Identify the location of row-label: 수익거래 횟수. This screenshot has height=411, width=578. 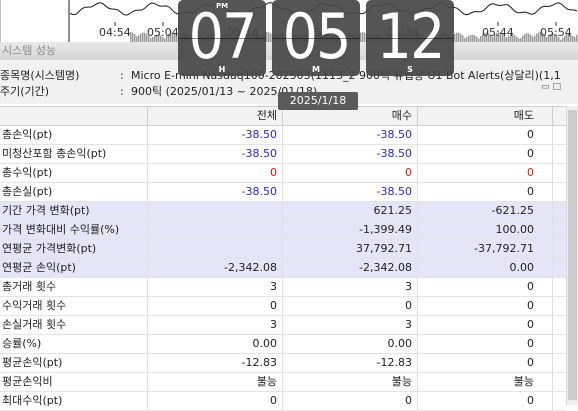
(74, 306).